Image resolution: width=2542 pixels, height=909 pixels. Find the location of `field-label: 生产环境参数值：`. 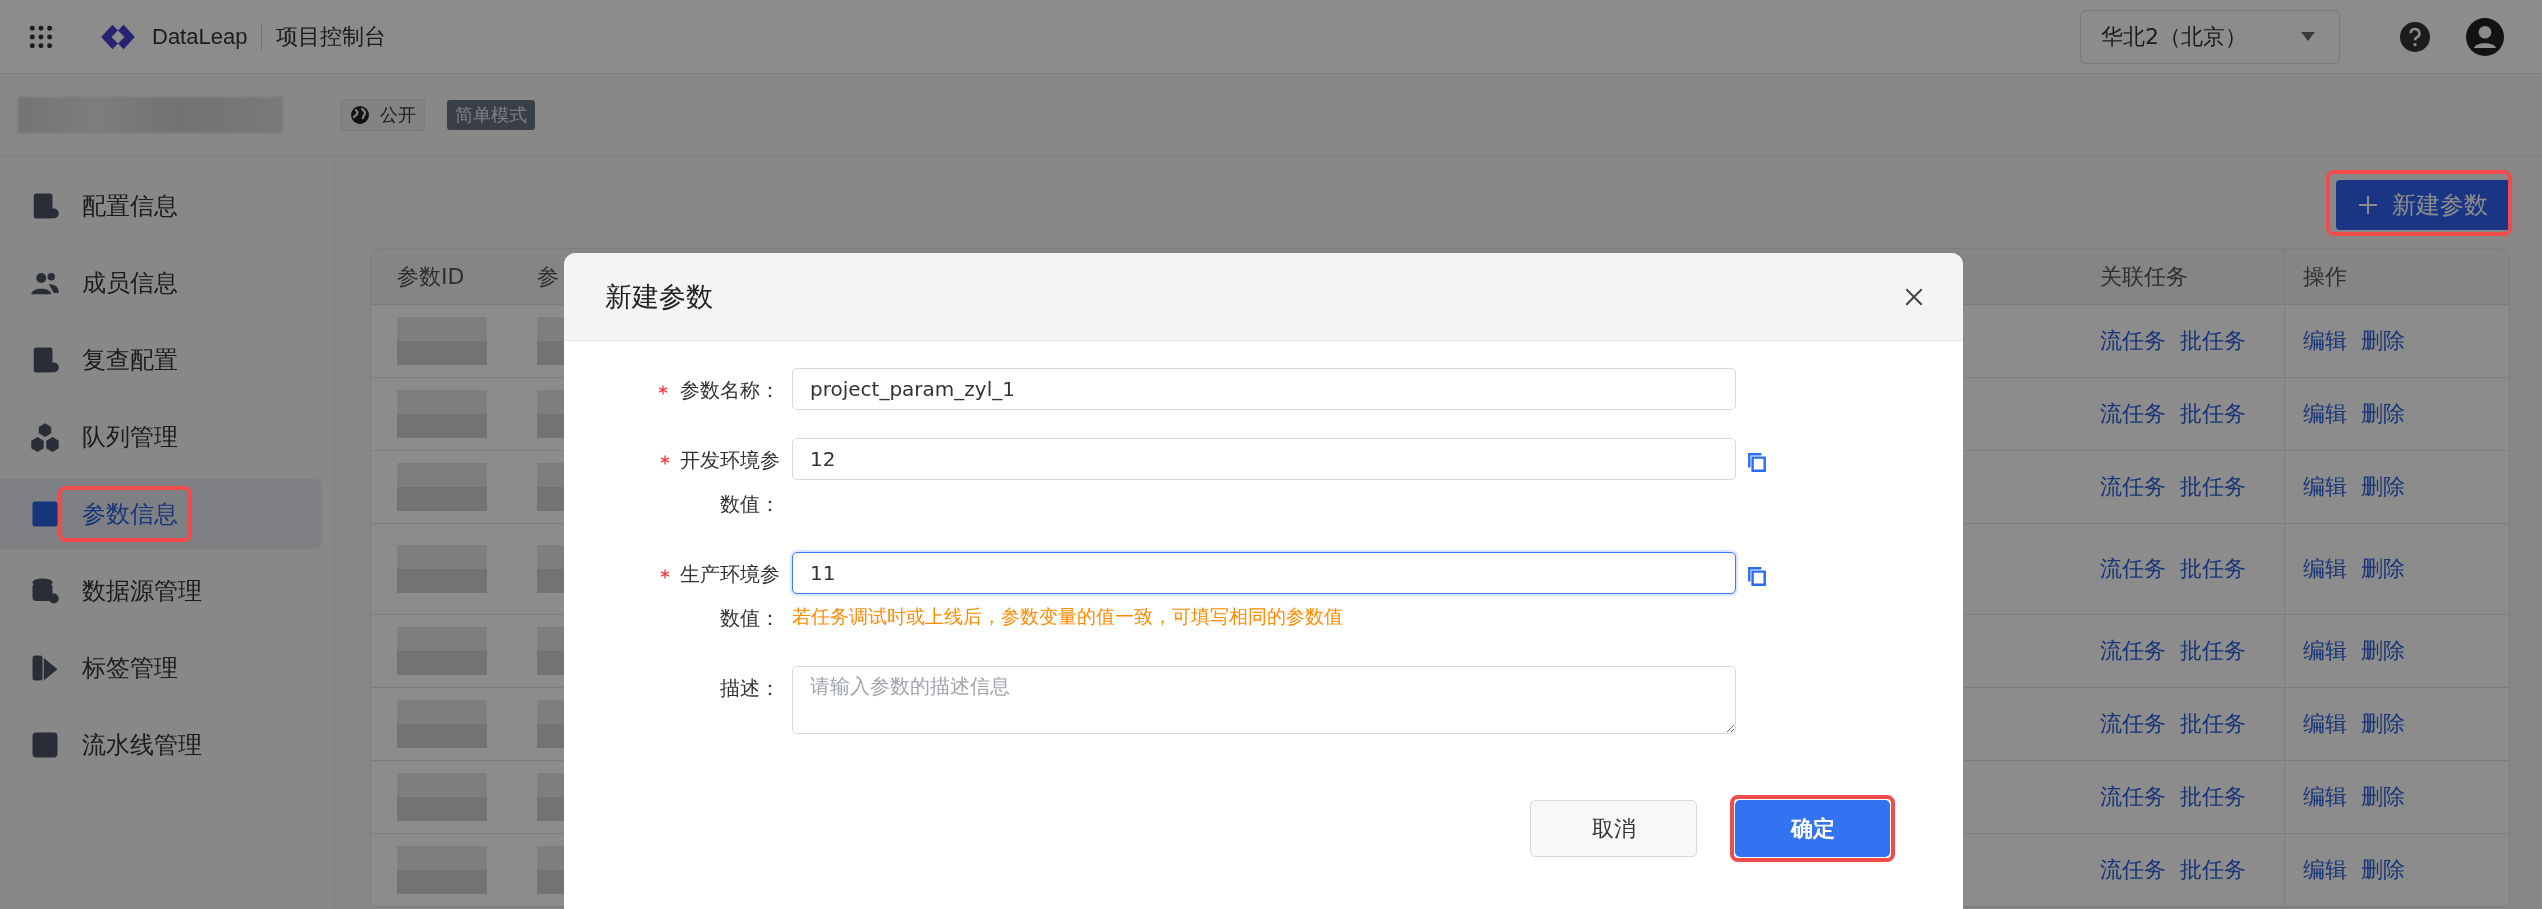

field-label: 生产环境参数值： is located at coordinates (729, 596).